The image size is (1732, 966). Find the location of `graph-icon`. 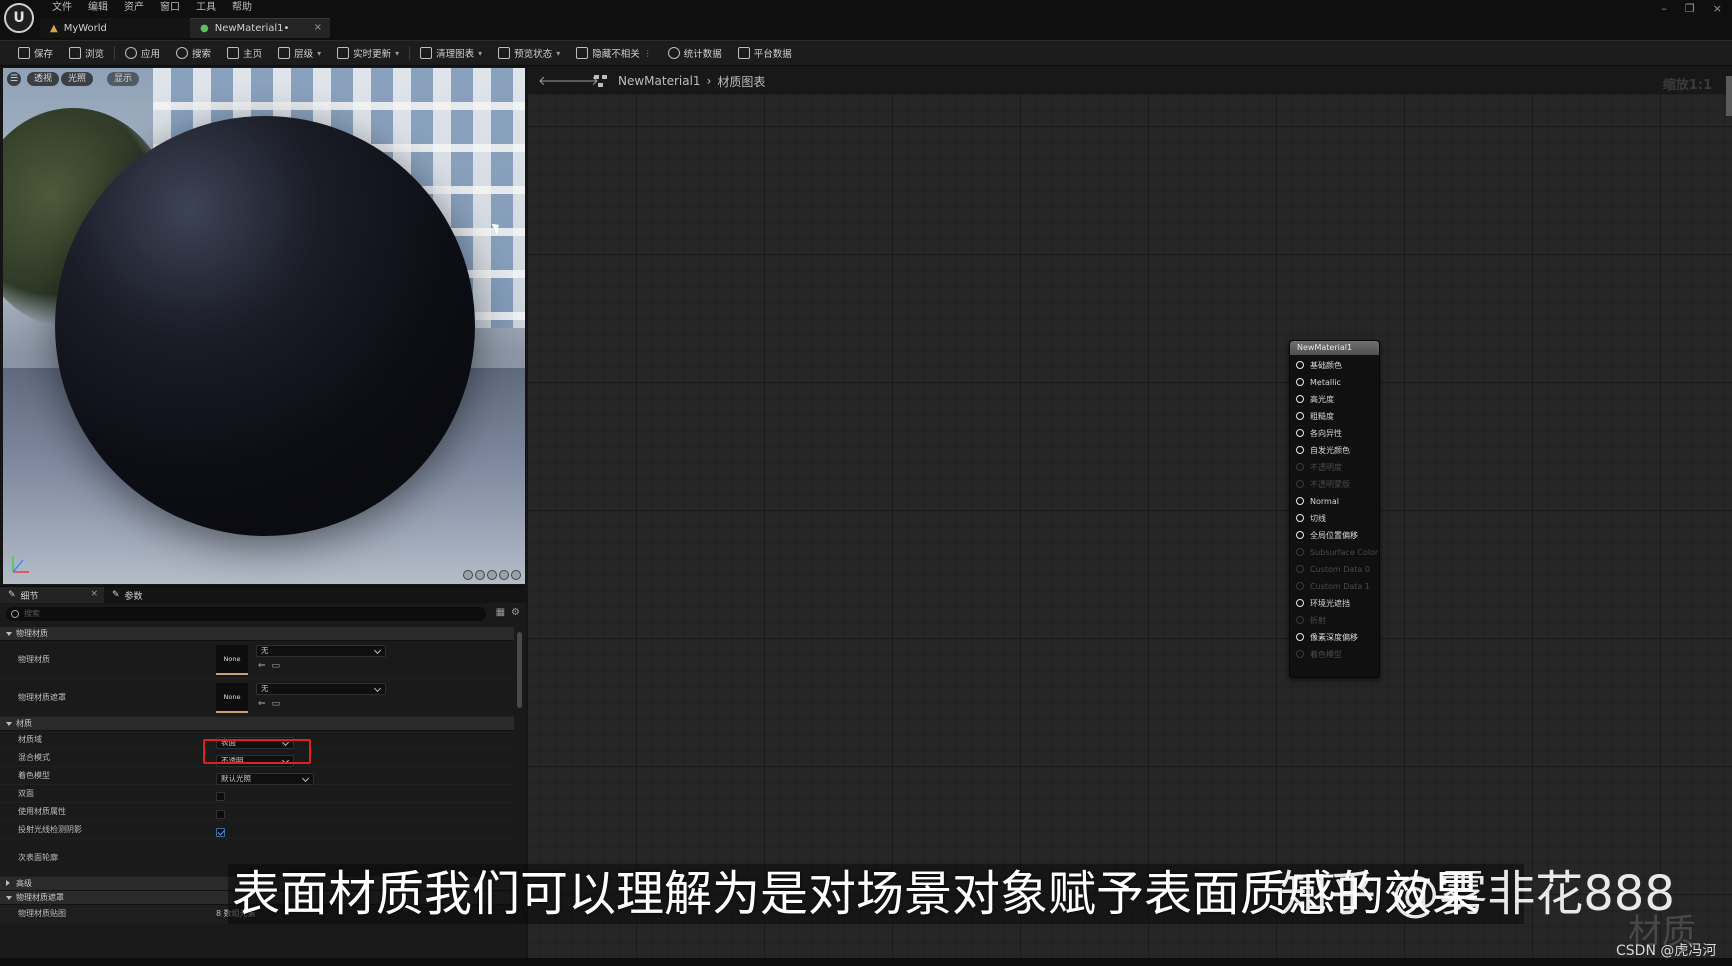

graph-icon is located at coordinates (601, 81).